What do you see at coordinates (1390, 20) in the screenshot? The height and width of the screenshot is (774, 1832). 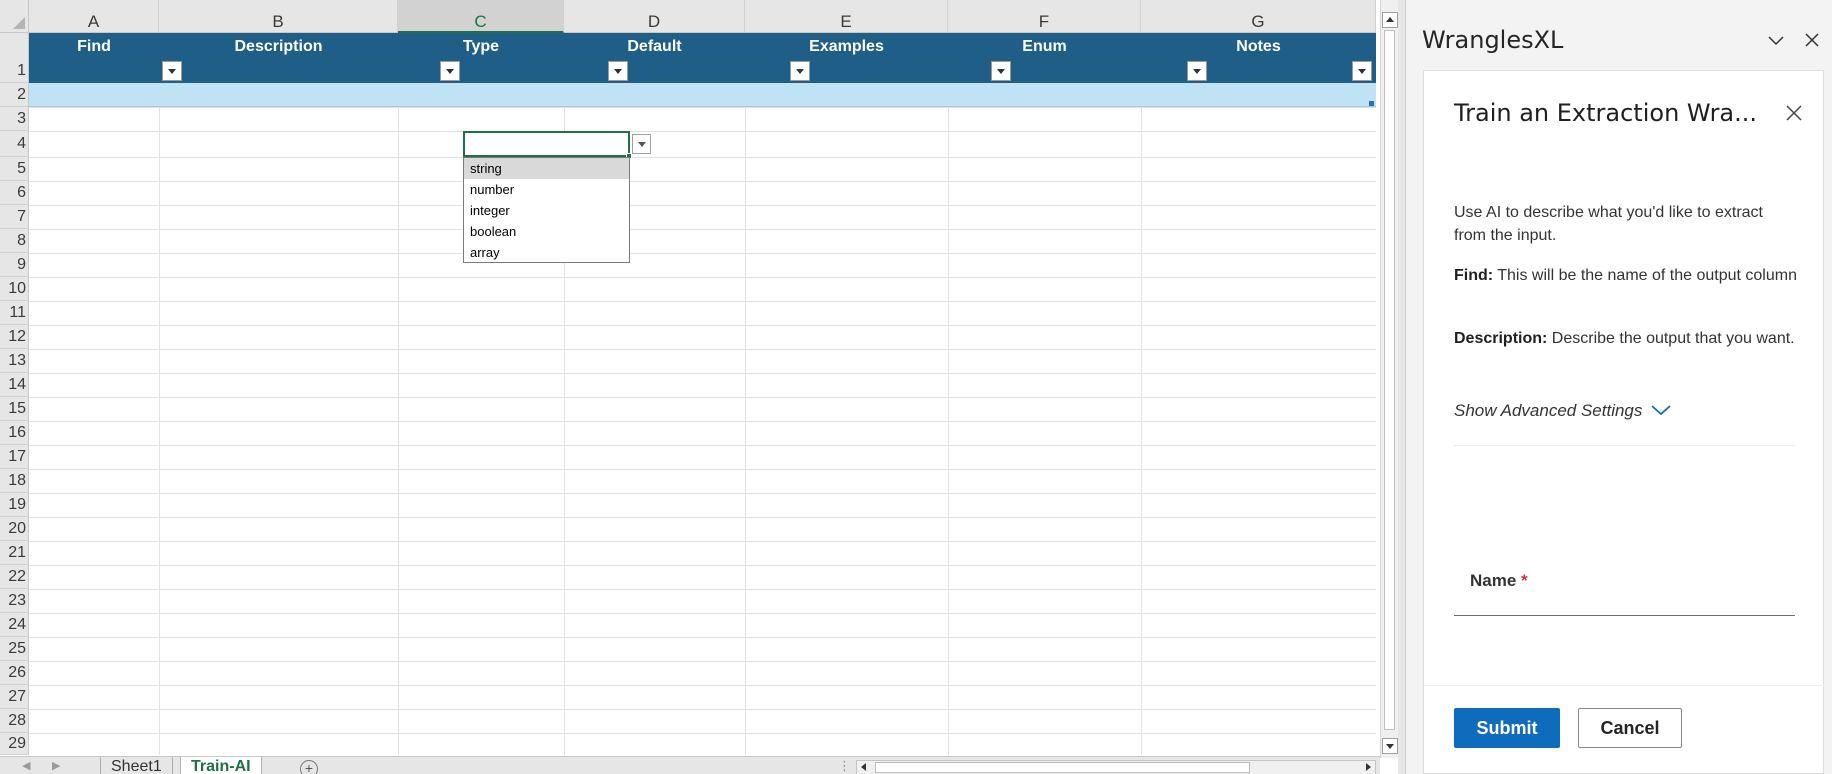 I see `scroll-up-icon` at bounding box center [1390, 20].